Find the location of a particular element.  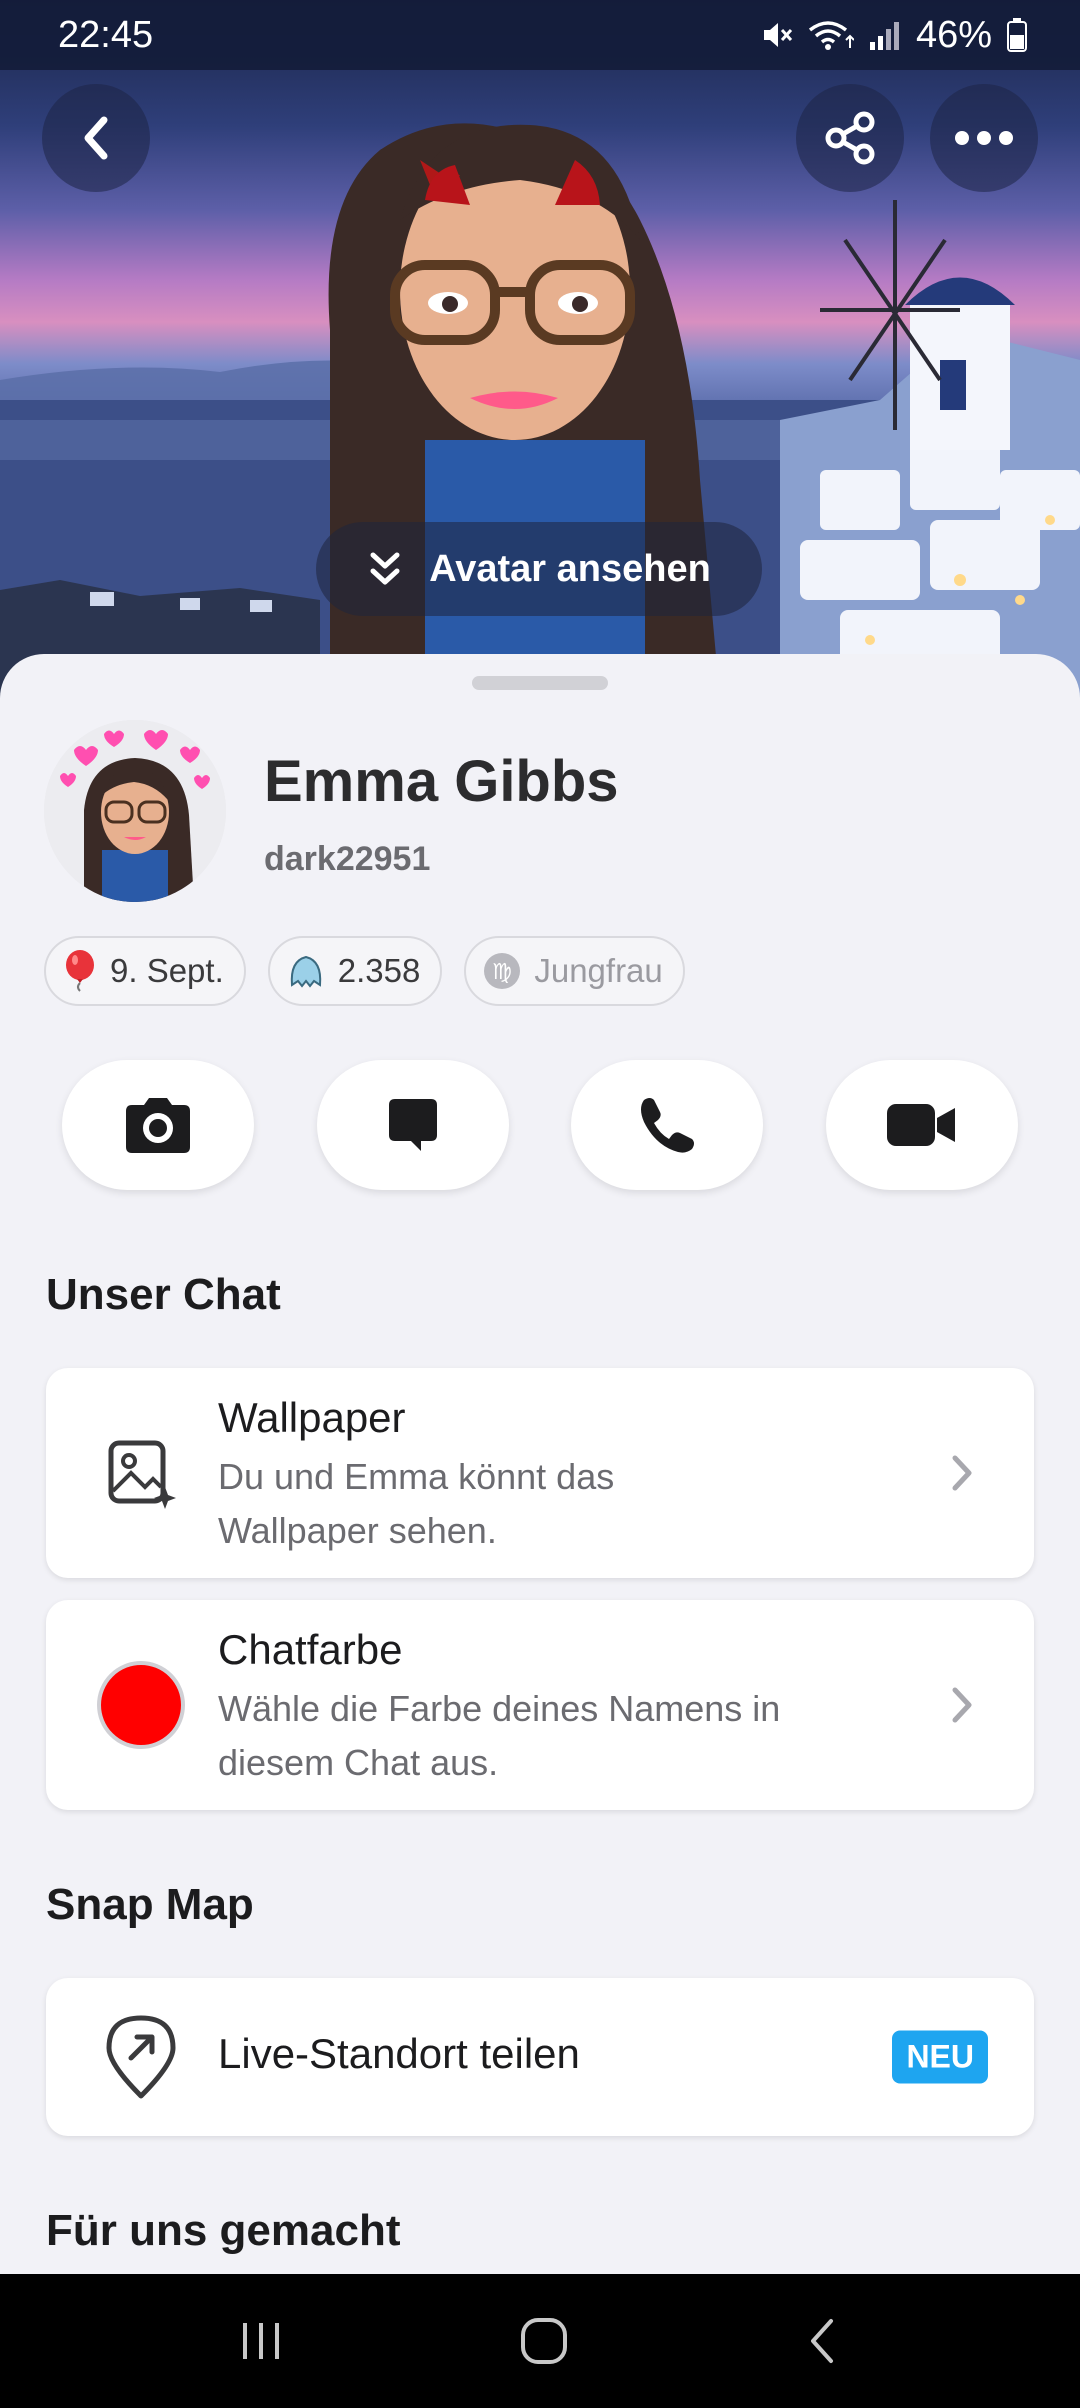

virgo-icon: ♍ is located at coordinates (502, 971).